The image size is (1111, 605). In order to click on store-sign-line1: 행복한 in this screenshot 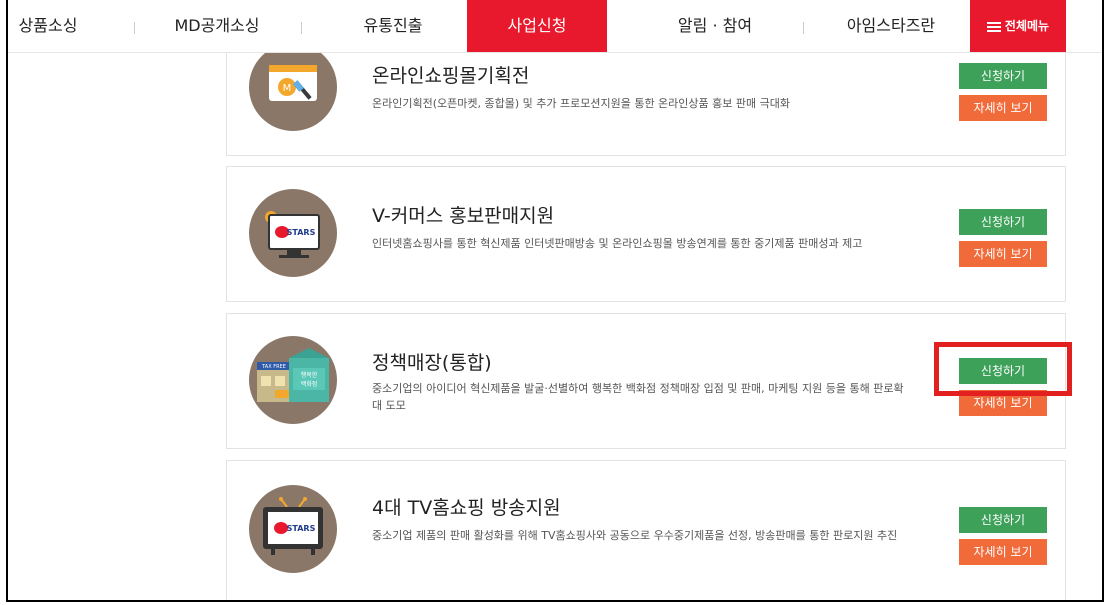, I will do `click(309, 375)`.